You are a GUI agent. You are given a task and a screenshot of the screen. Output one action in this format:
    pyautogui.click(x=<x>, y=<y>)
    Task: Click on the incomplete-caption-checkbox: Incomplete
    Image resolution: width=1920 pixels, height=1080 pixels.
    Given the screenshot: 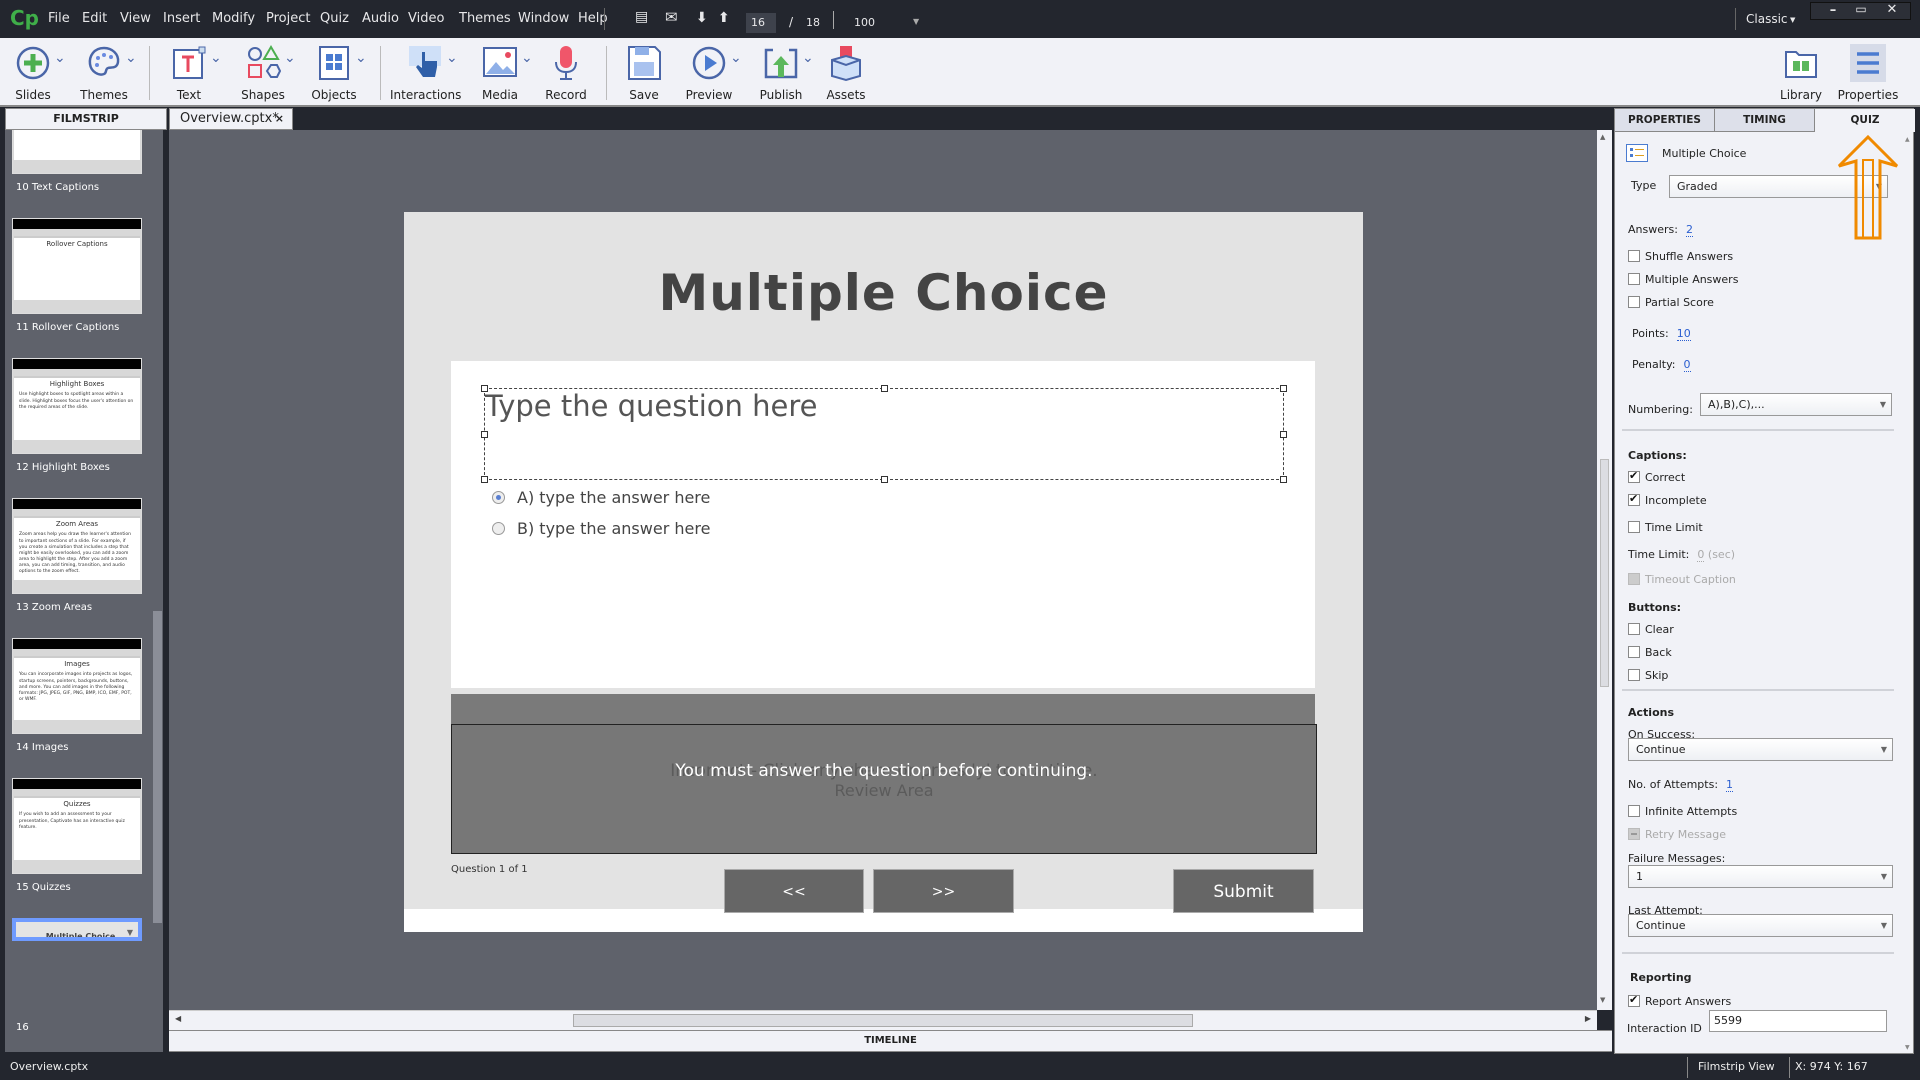 What is the action you would take?
    pyautogui.click(x=1667, y=500)
    